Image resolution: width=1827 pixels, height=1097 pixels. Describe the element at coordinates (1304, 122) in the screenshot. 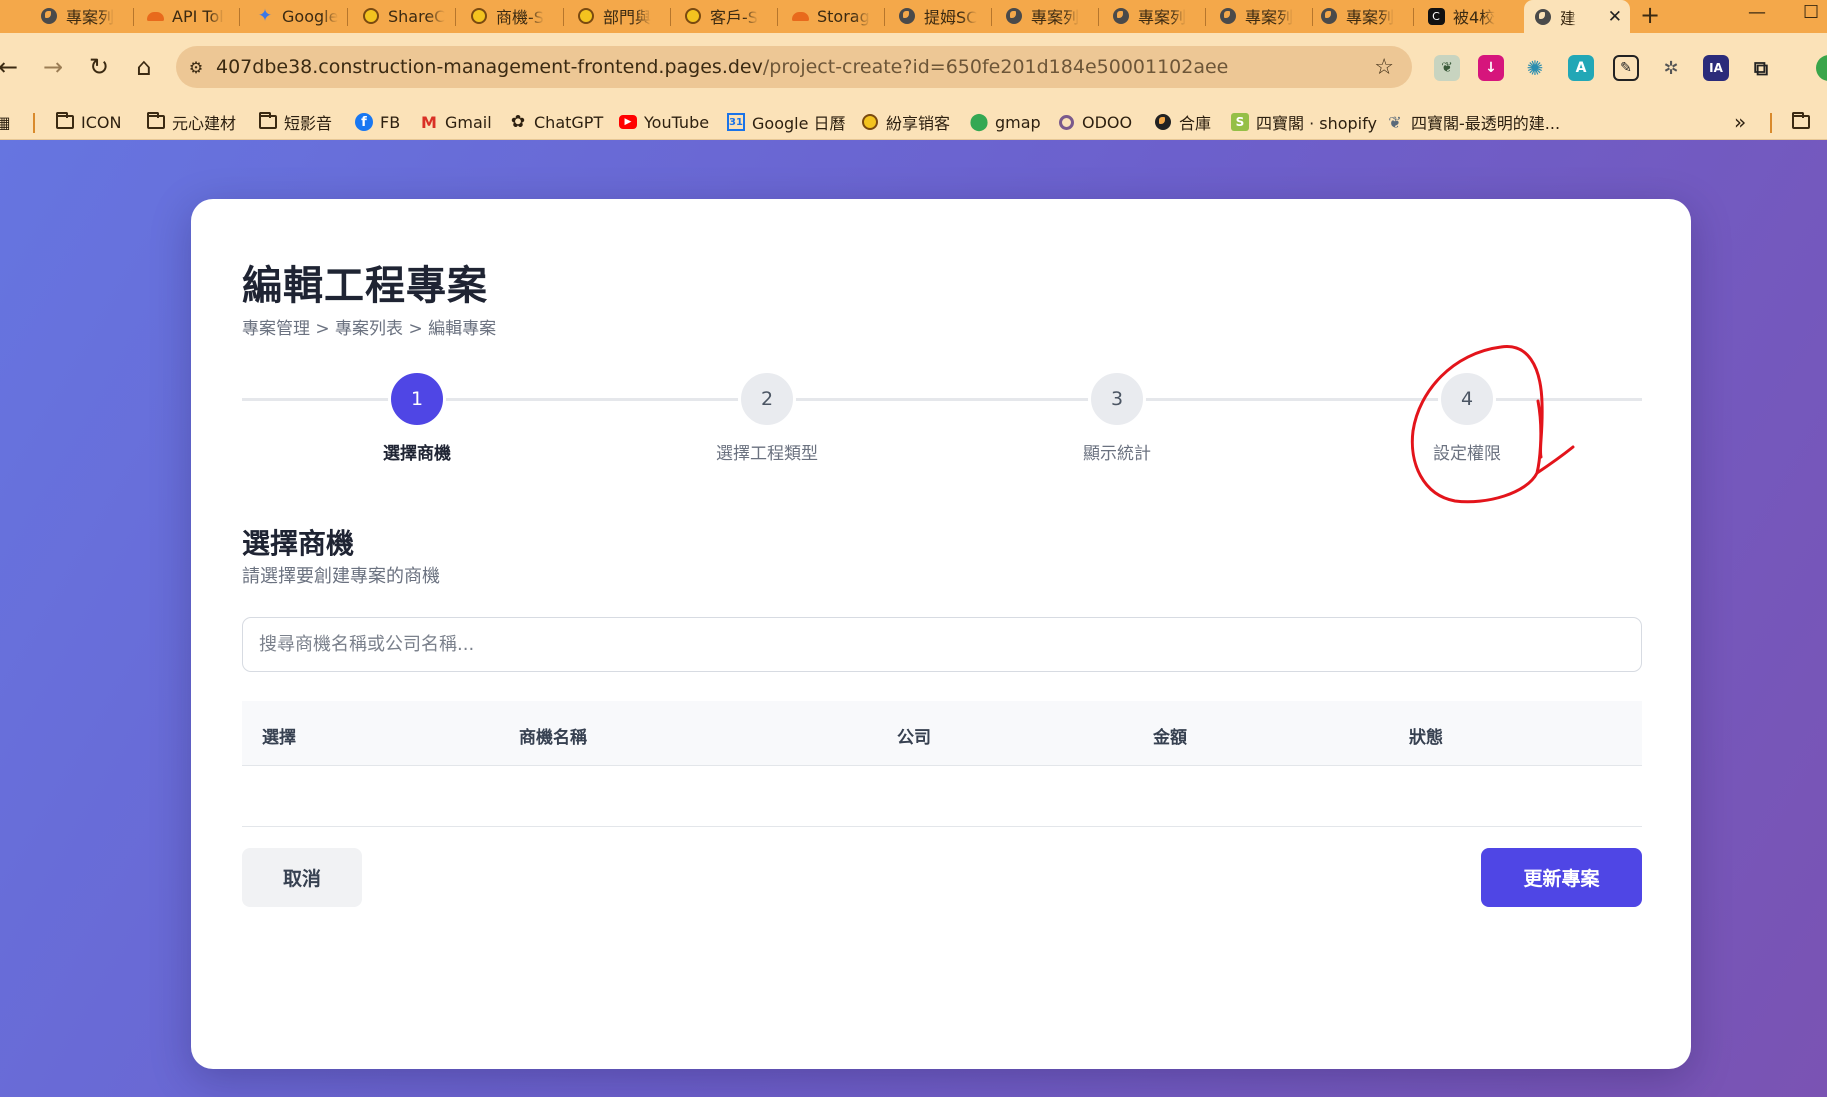

I see `bookmark-item: S 四寶閣 · shopify` at that location.